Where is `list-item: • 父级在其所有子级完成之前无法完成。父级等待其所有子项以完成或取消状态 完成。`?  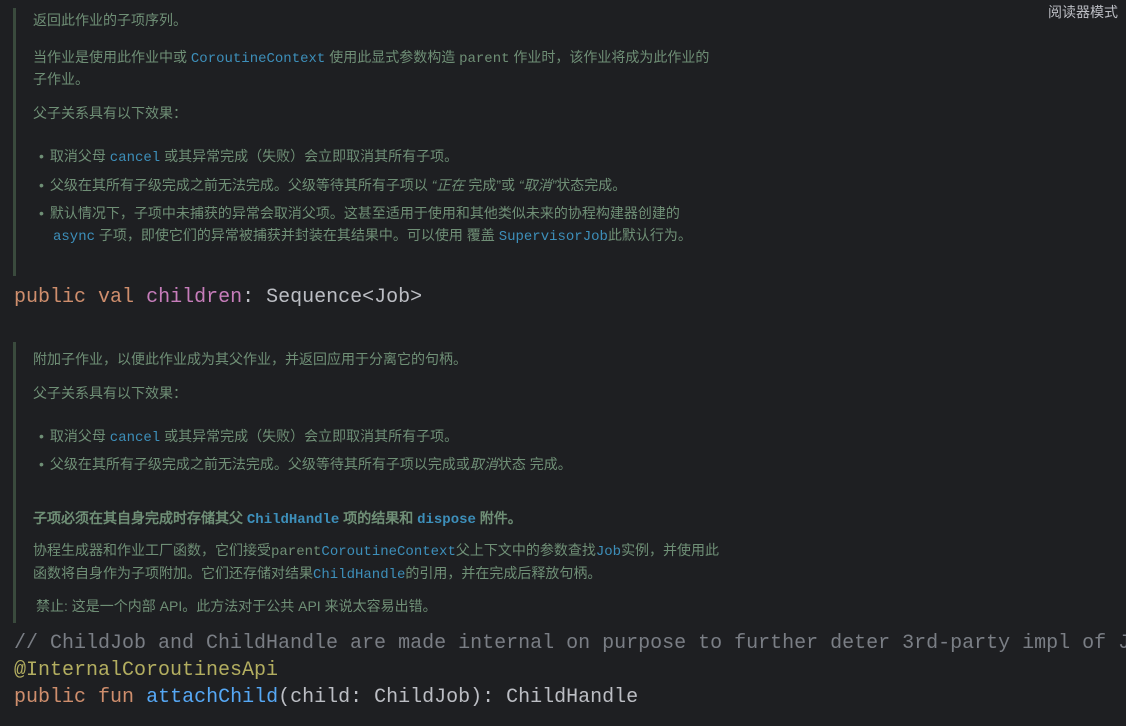 list-item: • 父级在其所有子级完成之前无法完成。父级等待其所有子项以完成或取消状态 完成。 is located at coordinates (305, 464).